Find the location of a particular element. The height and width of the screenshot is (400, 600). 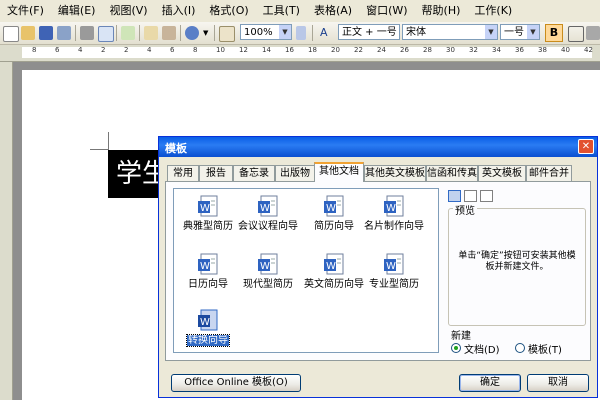

paste-icon is located at coordinates (151, 33).